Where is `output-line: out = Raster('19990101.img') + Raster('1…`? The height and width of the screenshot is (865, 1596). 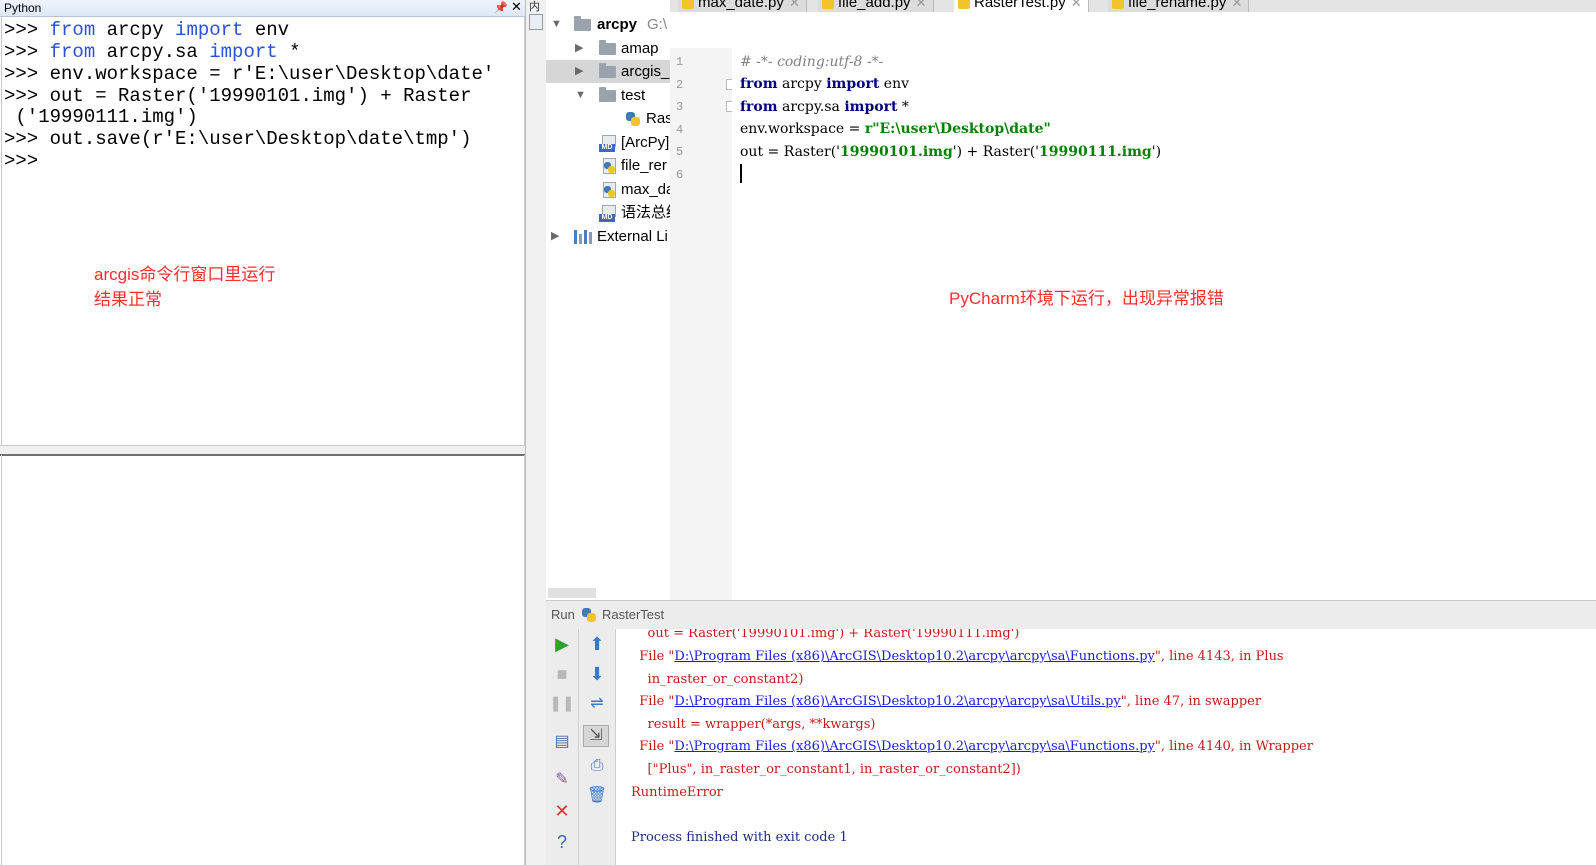
output-line: out = Raster('19990101.img') + Raster('1… is located at coordinates (833, 635).